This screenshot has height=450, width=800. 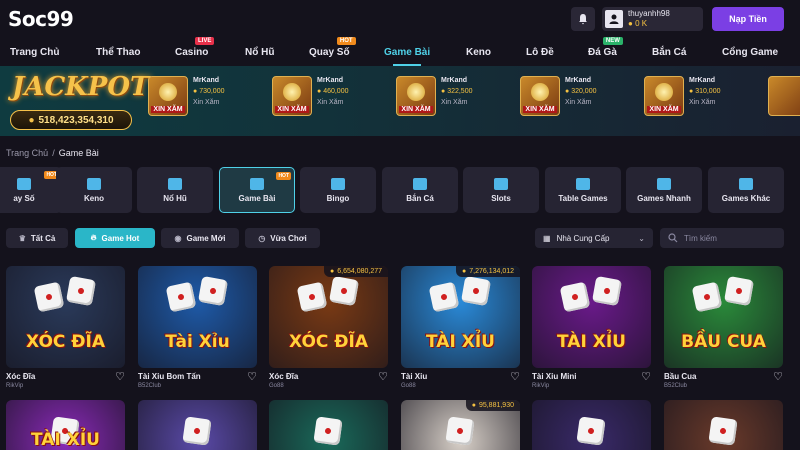 I want to click on winner-game: Xin Xăm, so click(x=206, y=102).